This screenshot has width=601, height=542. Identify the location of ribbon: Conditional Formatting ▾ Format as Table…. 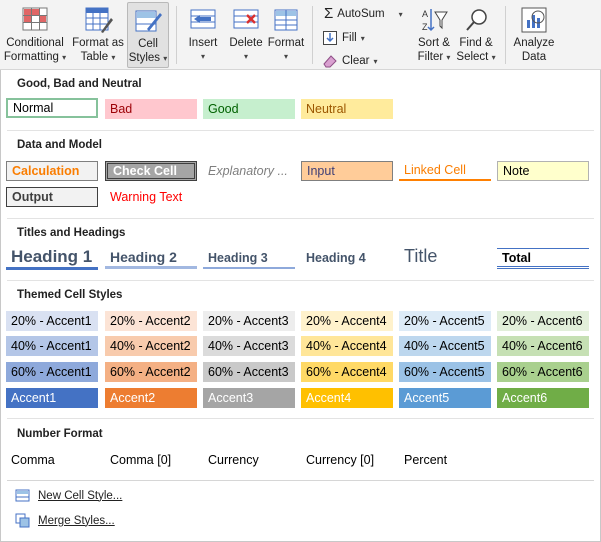
(300, 35).